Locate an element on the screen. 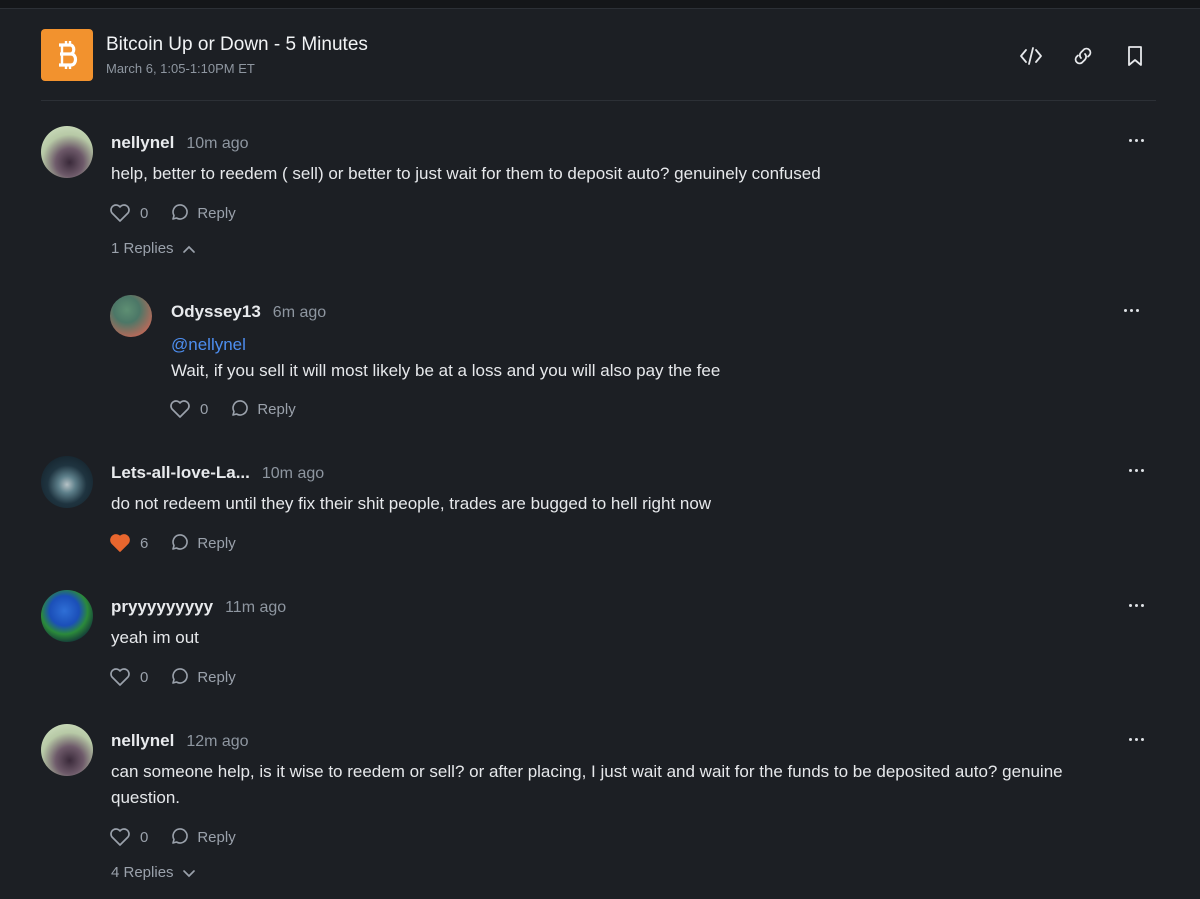 This screenshot has height=899, width=1200. market-title: Bitcoin Up or Down - 5 Minutes is located at coordinates (237, 44).